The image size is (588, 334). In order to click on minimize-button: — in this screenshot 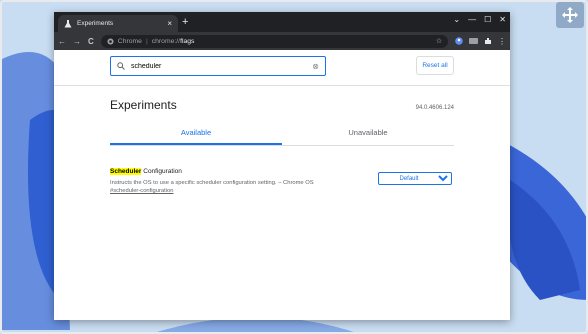, I will do `click(472, 19)`.